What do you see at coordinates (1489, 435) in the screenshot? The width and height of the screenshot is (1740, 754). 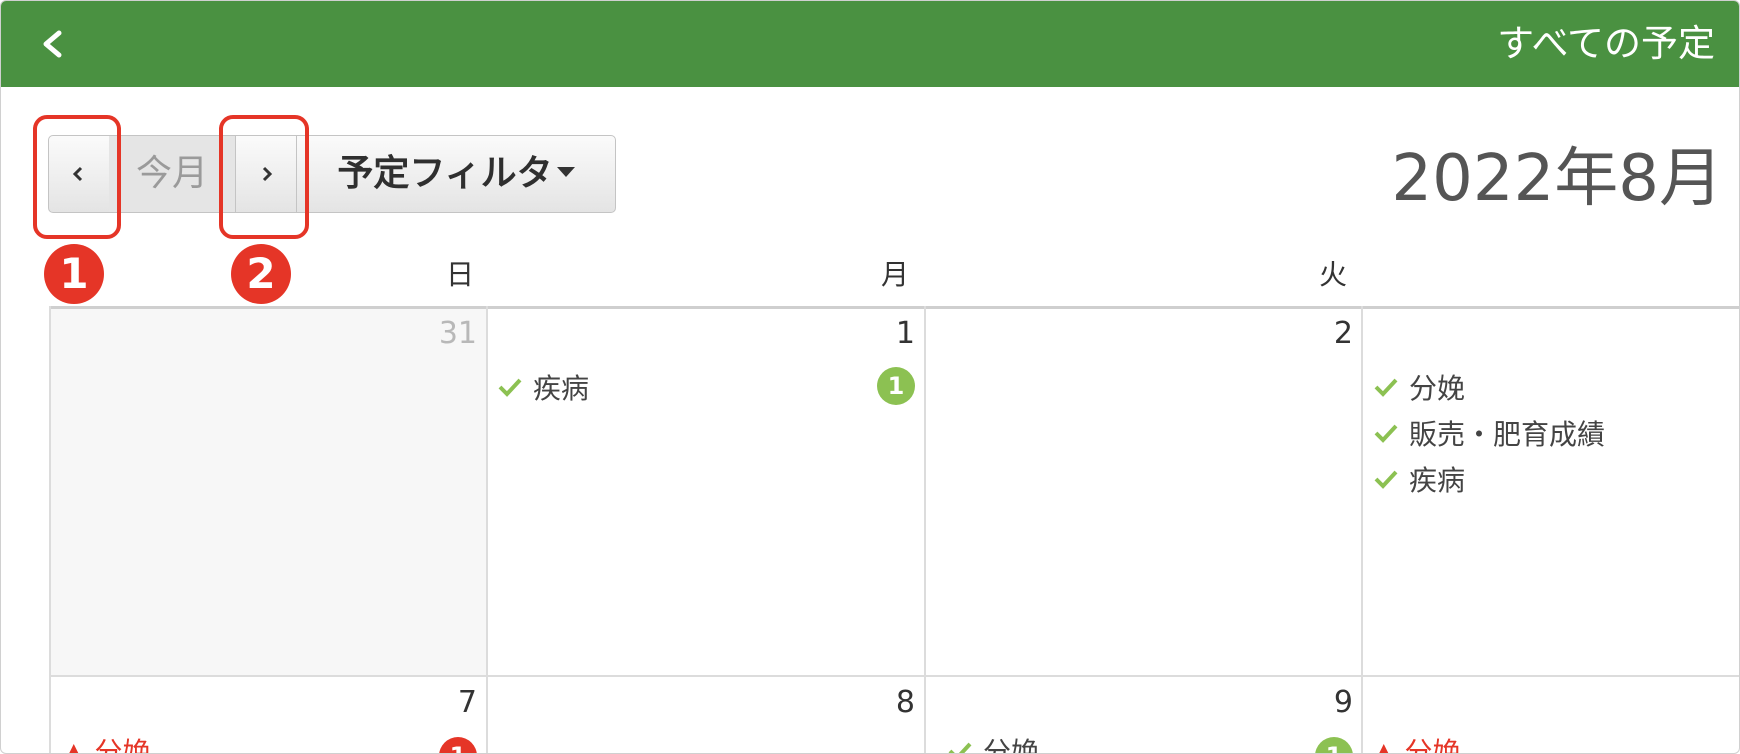 I see `calendar-event: 販売・肥育成績` at bounding box center [1489, 435].